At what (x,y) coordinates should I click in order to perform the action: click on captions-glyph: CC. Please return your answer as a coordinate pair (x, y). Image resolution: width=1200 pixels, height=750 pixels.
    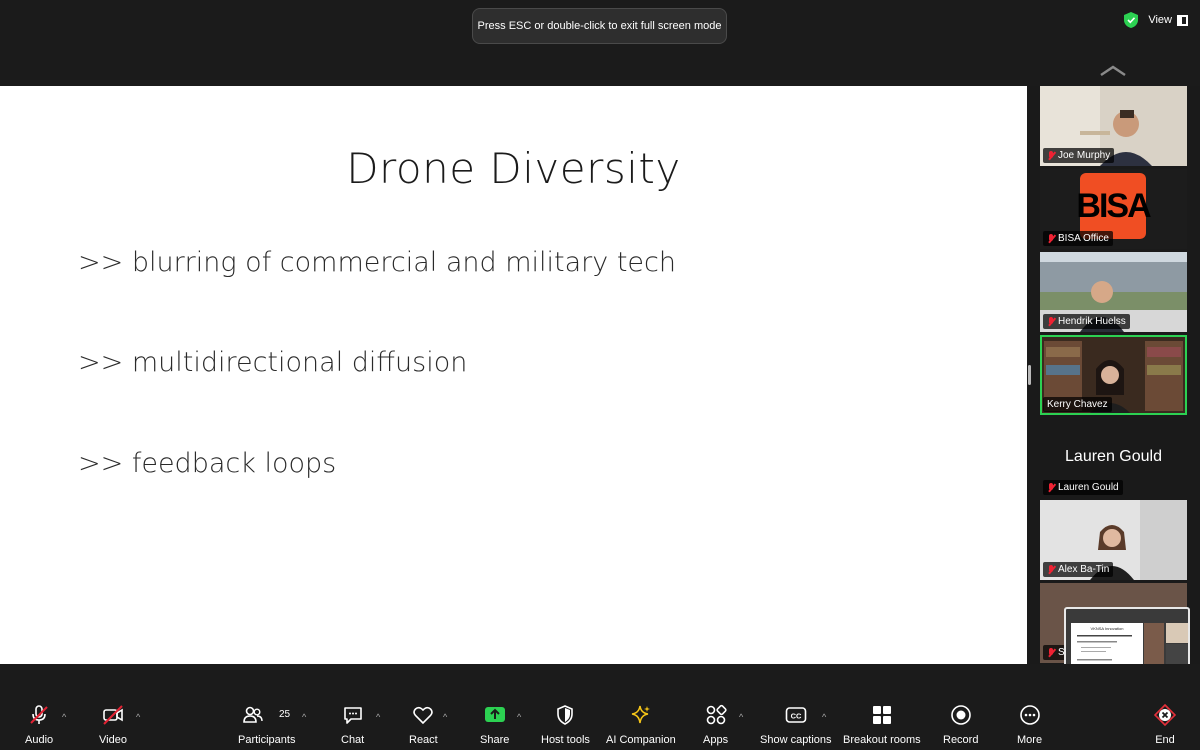
    Looking at the image, I should click on (795, 716).